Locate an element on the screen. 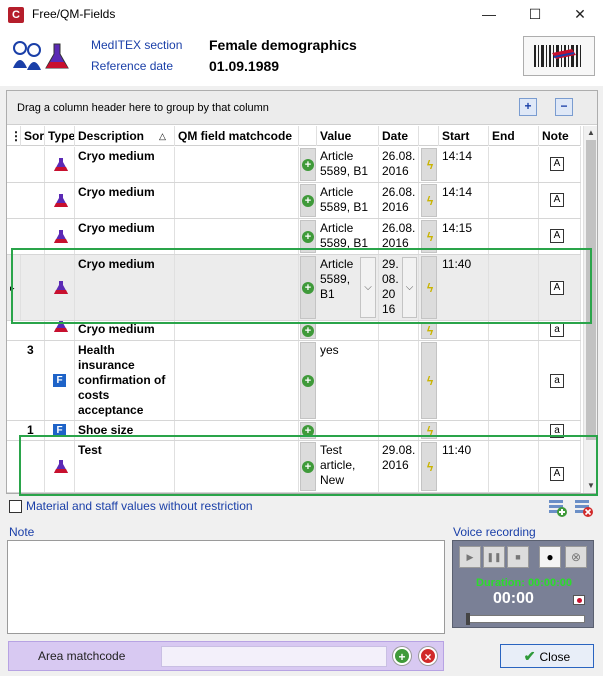 This screenshot has height=676, width=603. cell-sort is located at coordinates (33, 164).